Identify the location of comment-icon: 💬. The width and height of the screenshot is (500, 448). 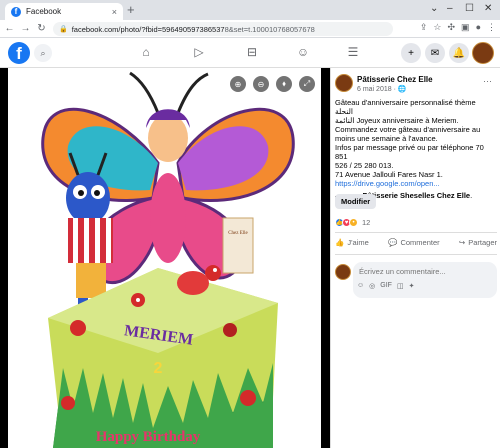
(393, 242).